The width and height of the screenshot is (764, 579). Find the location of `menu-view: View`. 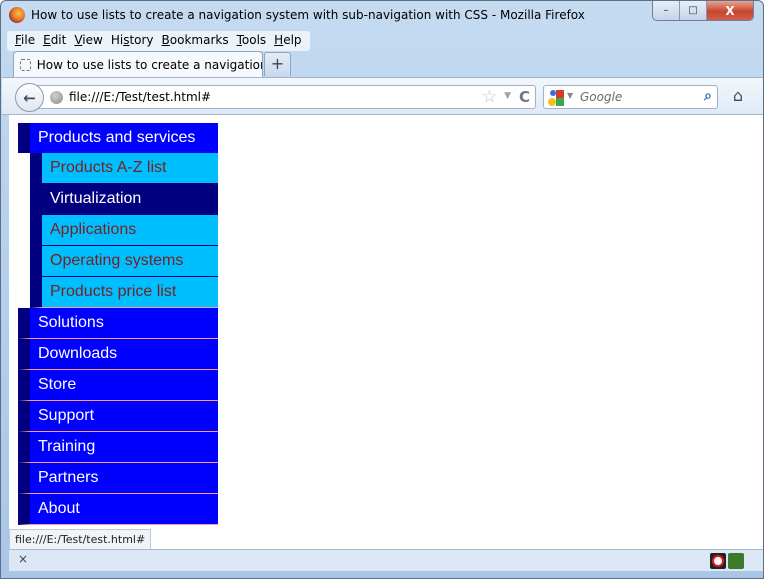

menu-view: View is located at coordinates (88, 41).